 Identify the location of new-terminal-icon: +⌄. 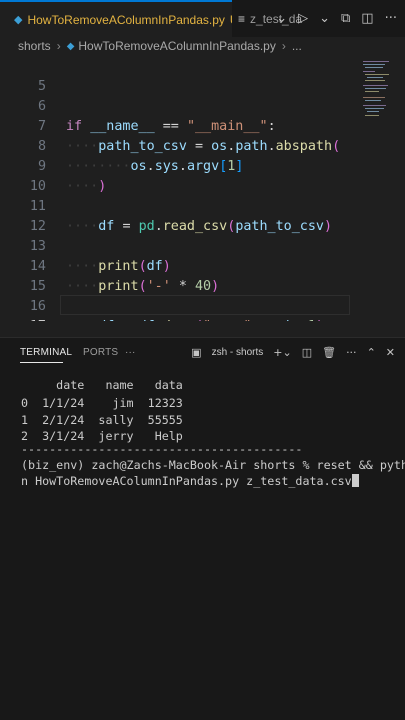
(282, 352).